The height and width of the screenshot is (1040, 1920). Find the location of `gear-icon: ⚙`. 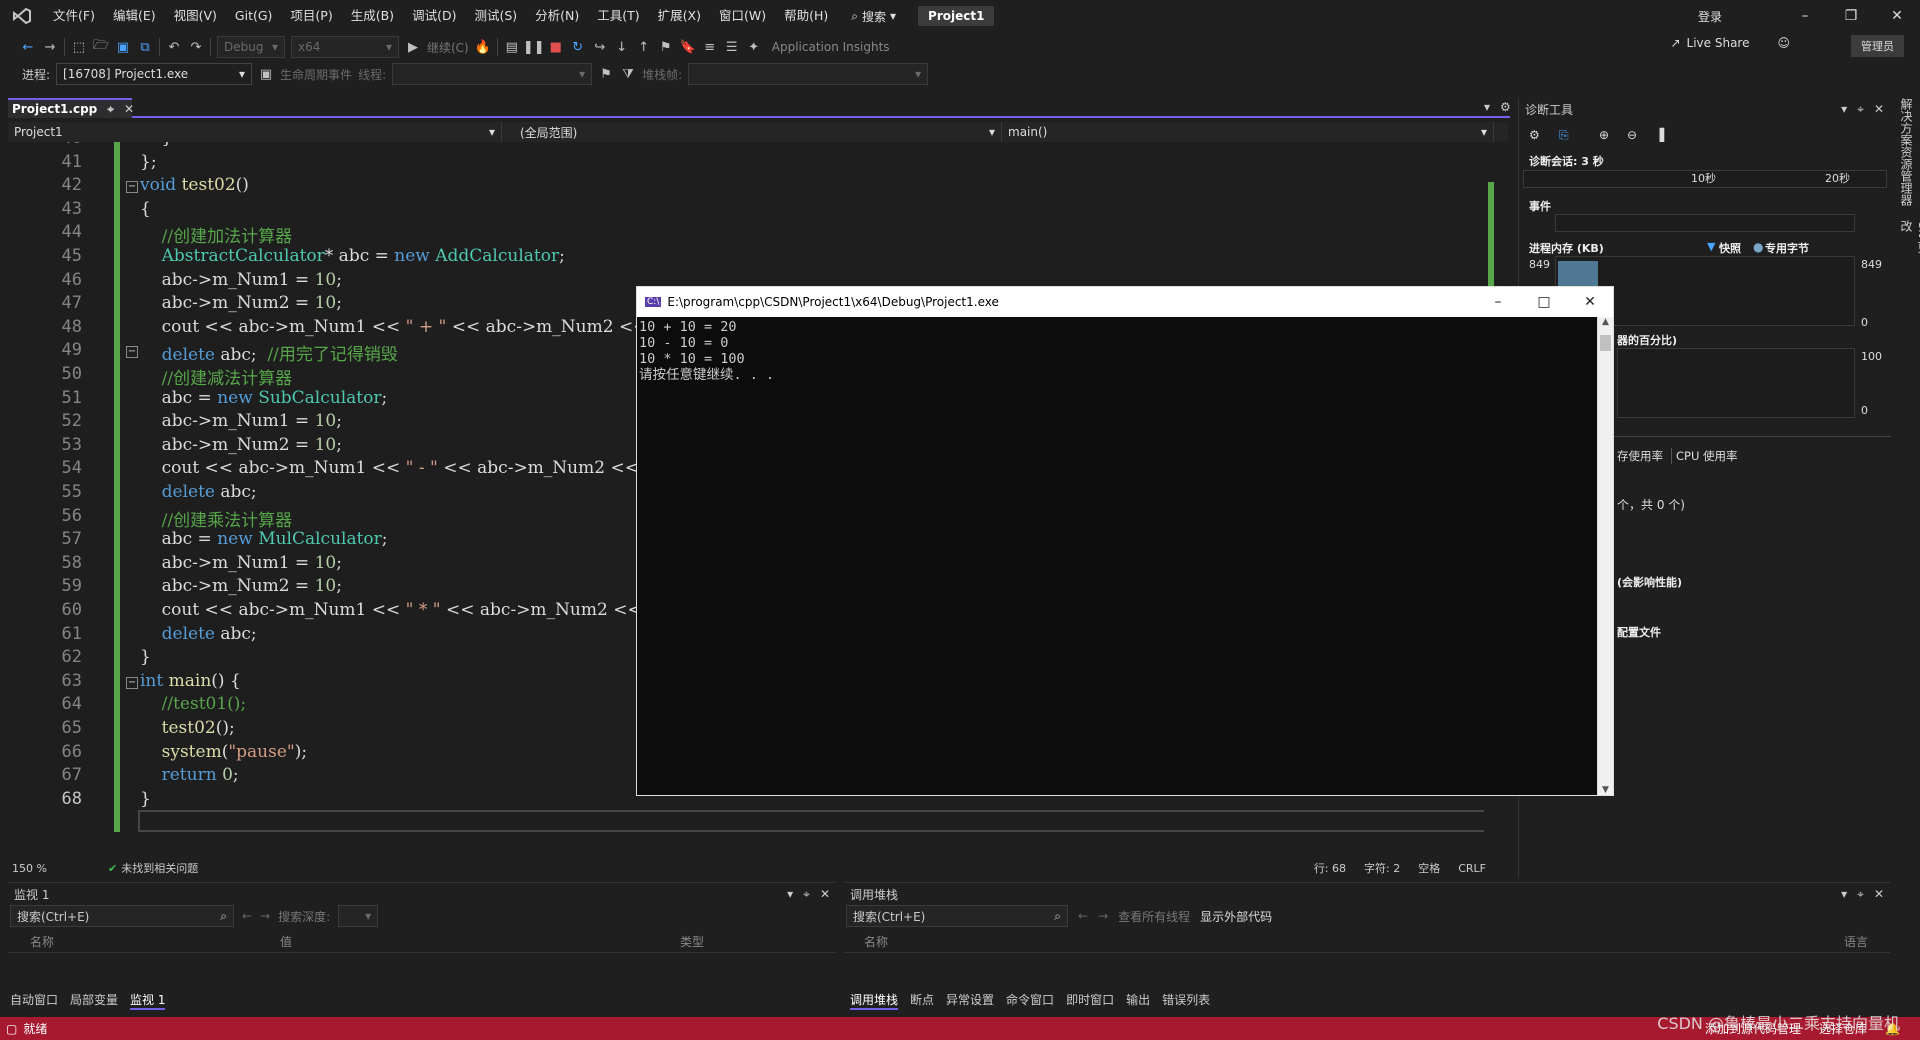

gear-icon: ⚙ is located at coordinates (1505, 107).